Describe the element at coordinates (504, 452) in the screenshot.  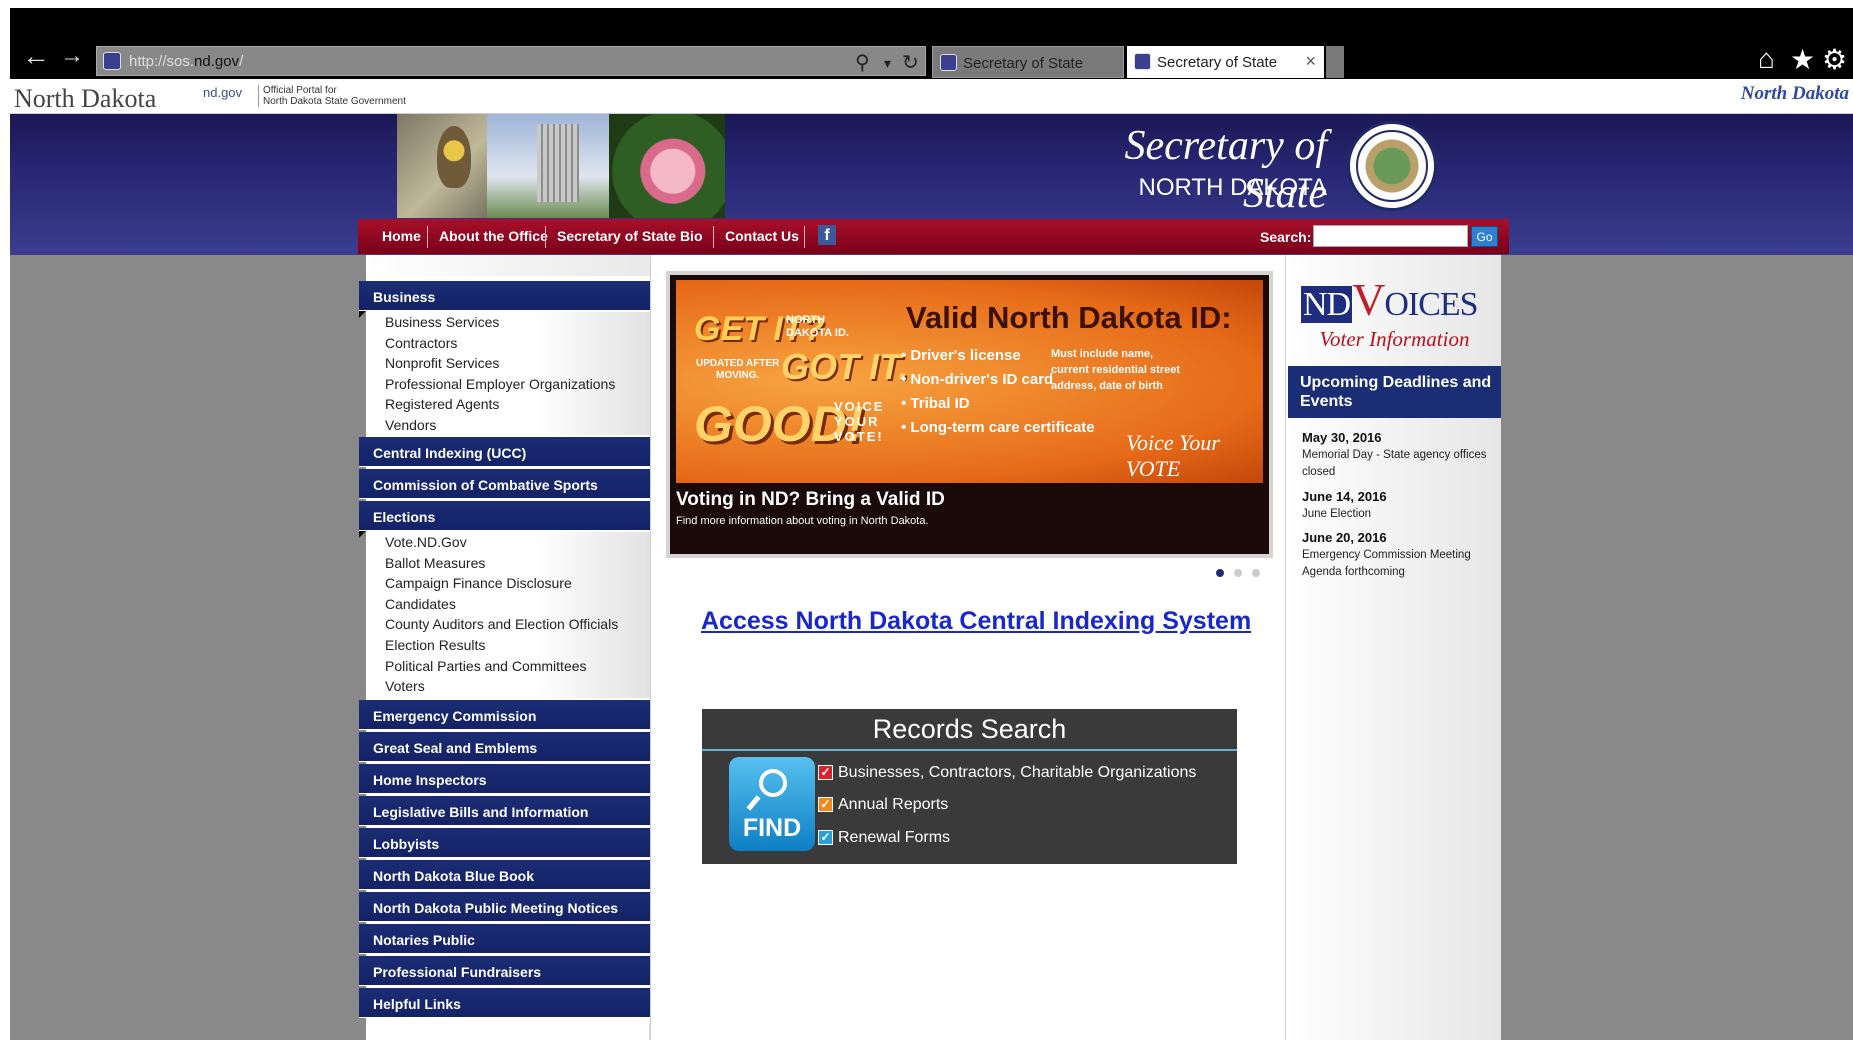
I see `sidebar-section-central-indexing: Central Indexing (UCC)` at that location.